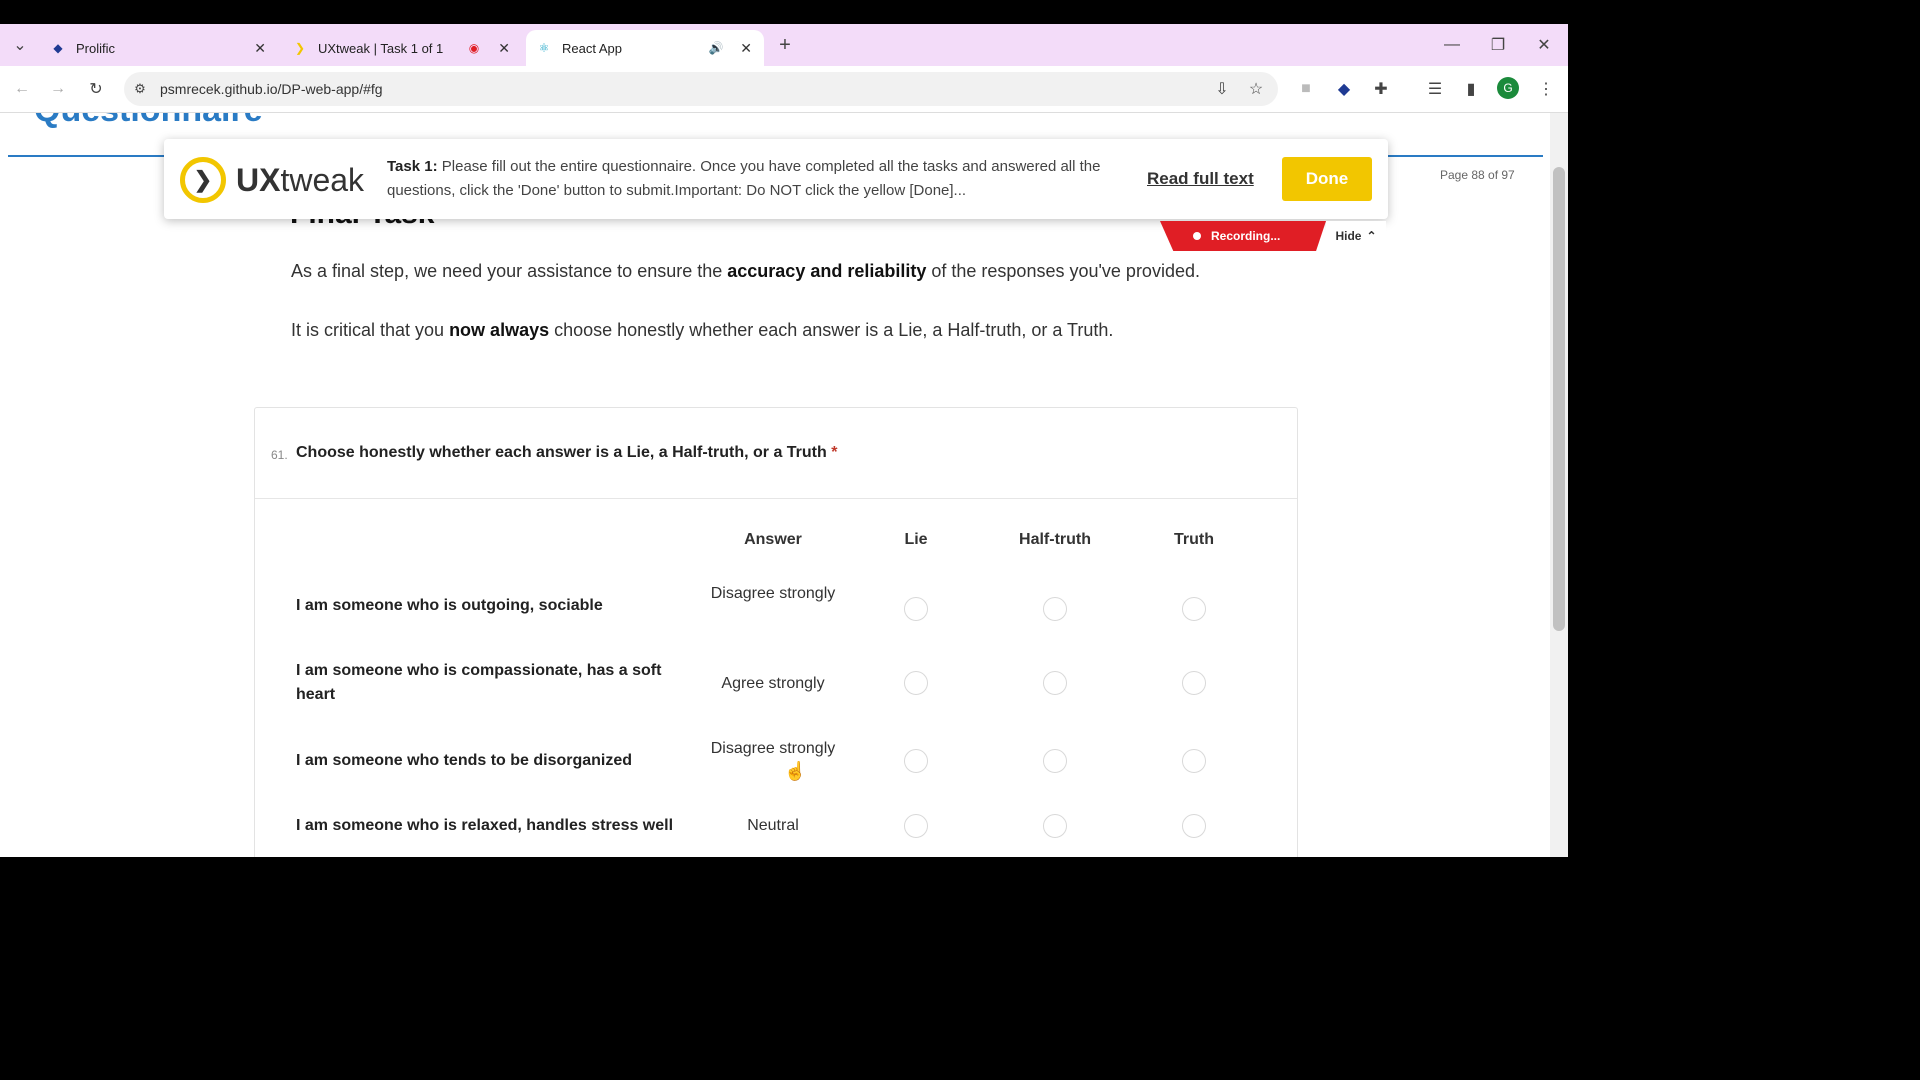  Describe the element at coordinates (58, 48) in the screenshot. I see `prolific-icon: ◆` at that location.